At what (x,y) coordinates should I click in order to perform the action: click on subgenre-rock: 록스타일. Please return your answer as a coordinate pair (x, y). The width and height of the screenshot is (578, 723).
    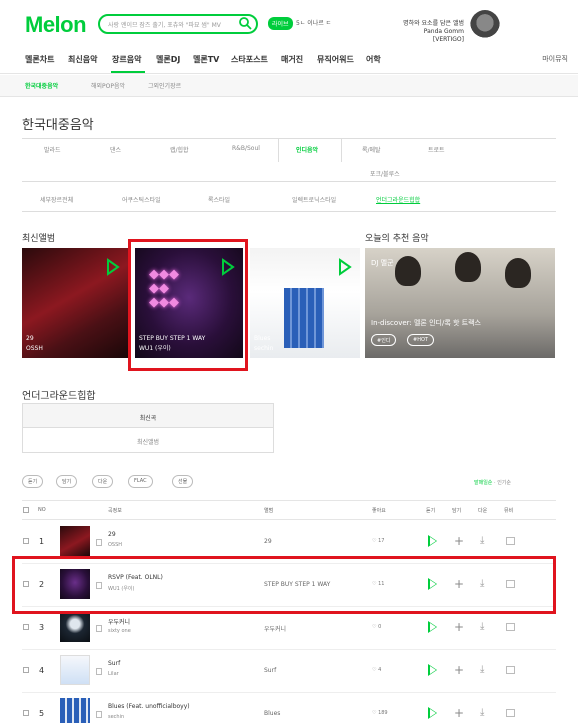
    Looking at the image, I should click on (219, 199).